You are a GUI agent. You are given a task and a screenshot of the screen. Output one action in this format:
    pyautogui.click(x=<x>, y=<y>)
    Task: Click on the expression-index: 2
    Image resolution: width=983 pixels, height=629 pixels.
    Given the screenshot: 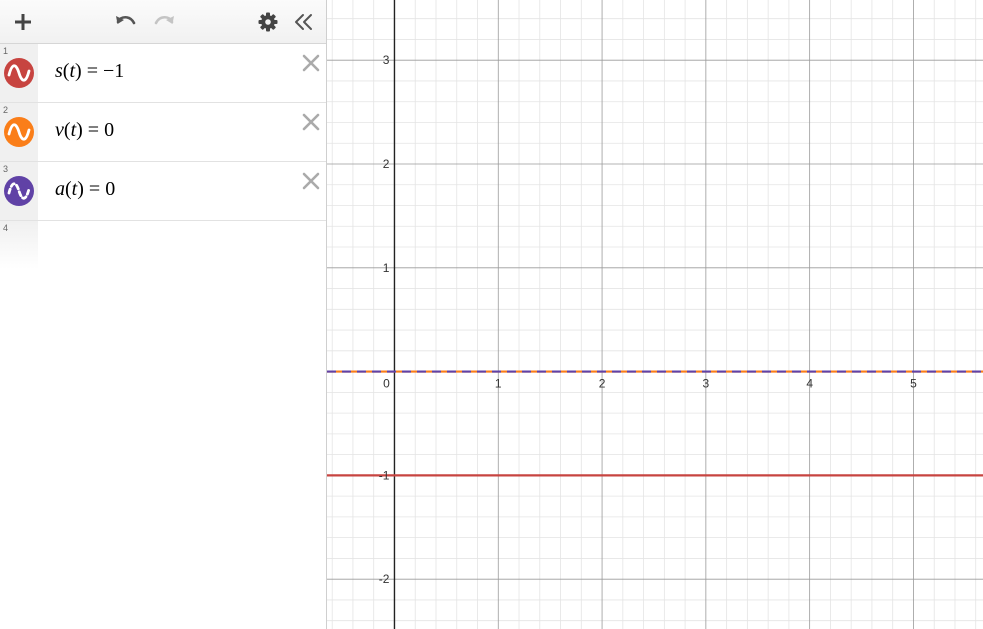 What is the action you would take?
    pyautogui.click(x=6, y=110)
    